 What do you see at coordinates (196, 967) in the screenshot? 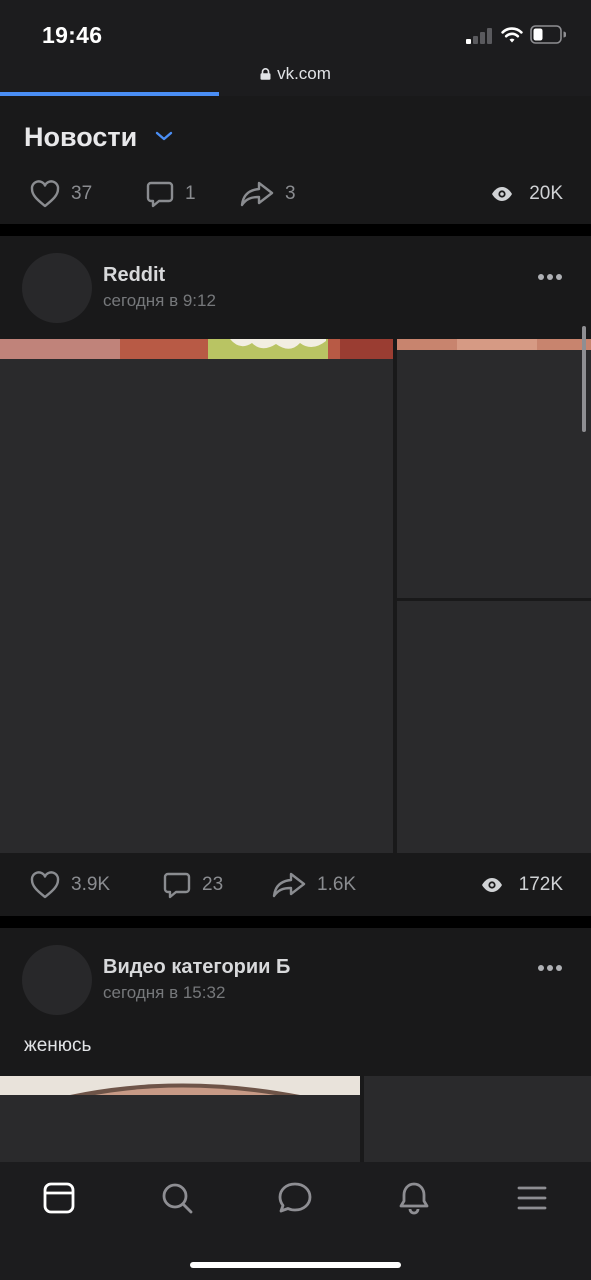
I see `post-author: Видео категории Б` at bounding box center [196, 967].